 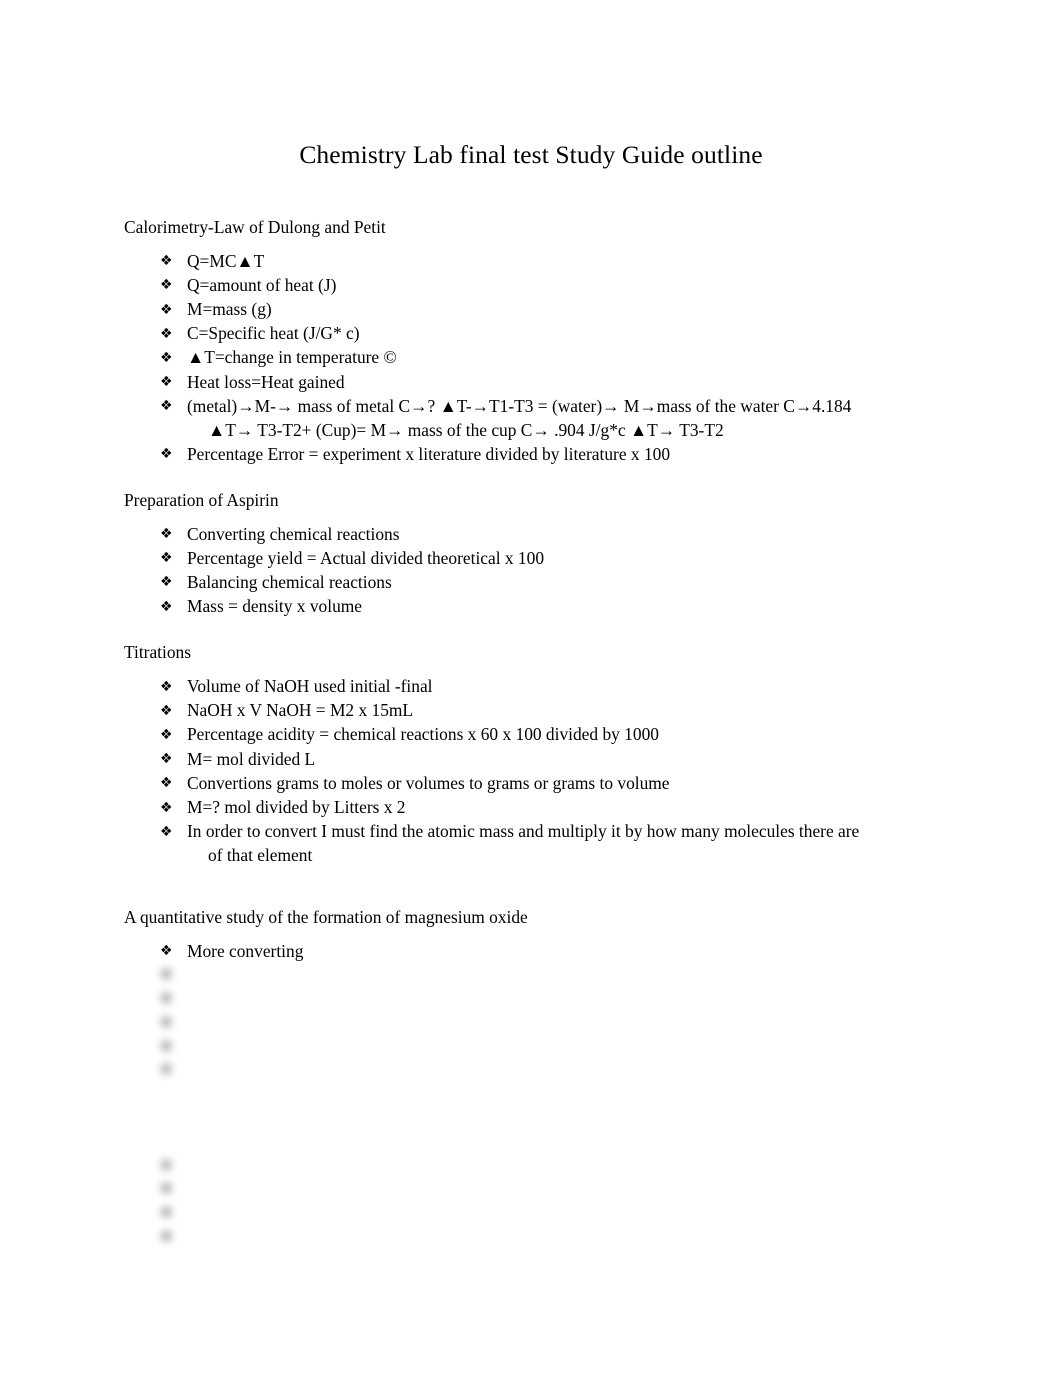 What do you see at coordinates (539, 583) in the screenshot?
I see `list-item: ❖ Balancing chemical reactions` at bounding box center [539, 583].